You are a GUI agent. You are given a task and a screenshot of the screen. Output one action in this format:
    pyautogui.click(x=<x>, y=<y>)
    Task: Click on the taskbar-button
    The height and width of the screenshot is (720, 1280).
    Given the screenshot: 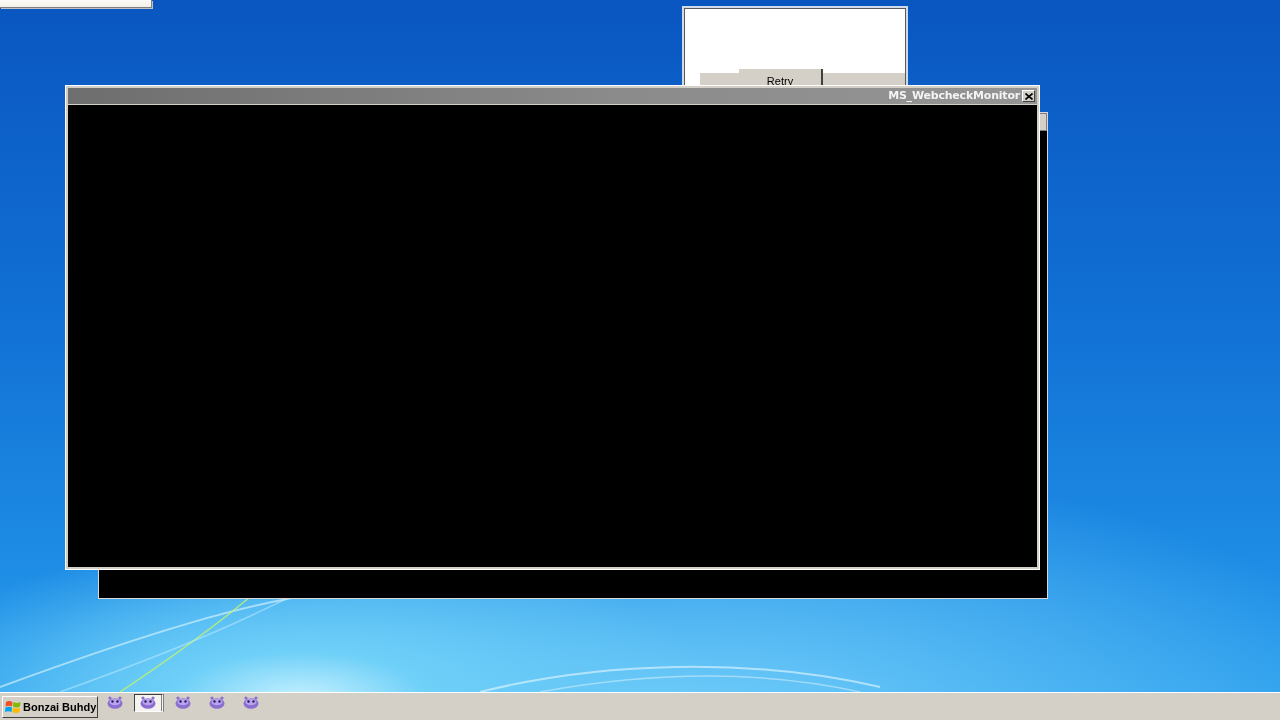 What is the action you would take?
    pyautogui.click(x=149, y=702)
    